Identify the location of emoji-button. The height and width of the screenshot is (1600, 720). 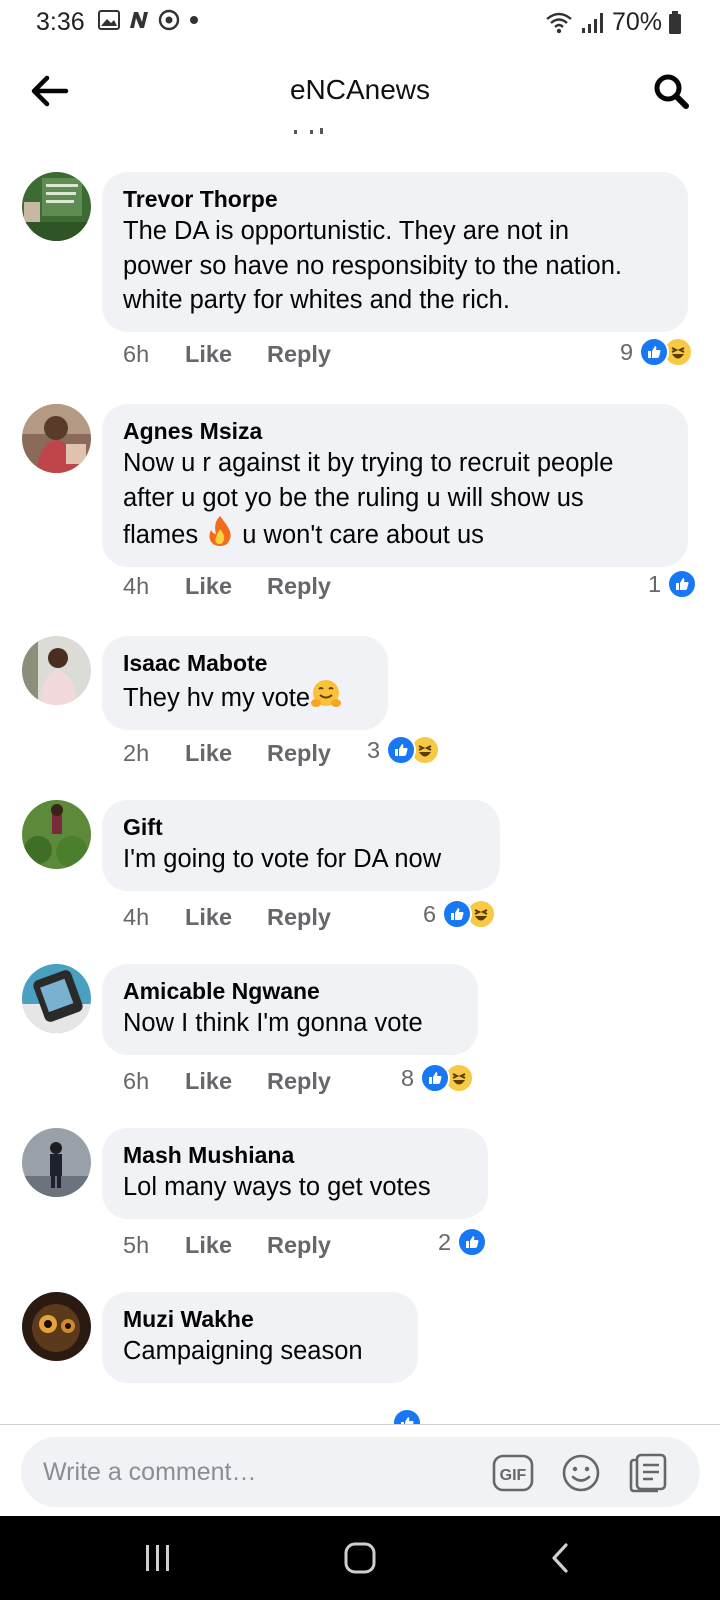
(581, 1473).